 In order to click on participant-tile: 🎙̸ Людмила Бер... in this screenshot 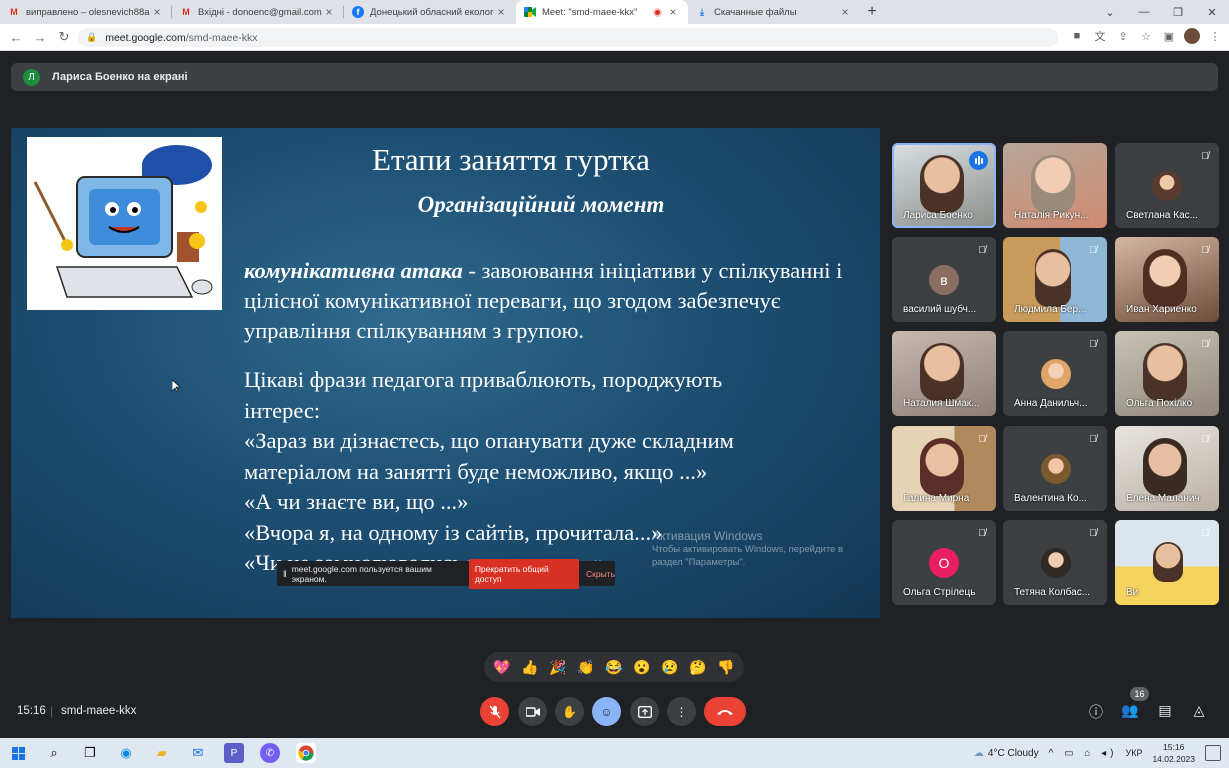, I will do `click(1055, 279)`.